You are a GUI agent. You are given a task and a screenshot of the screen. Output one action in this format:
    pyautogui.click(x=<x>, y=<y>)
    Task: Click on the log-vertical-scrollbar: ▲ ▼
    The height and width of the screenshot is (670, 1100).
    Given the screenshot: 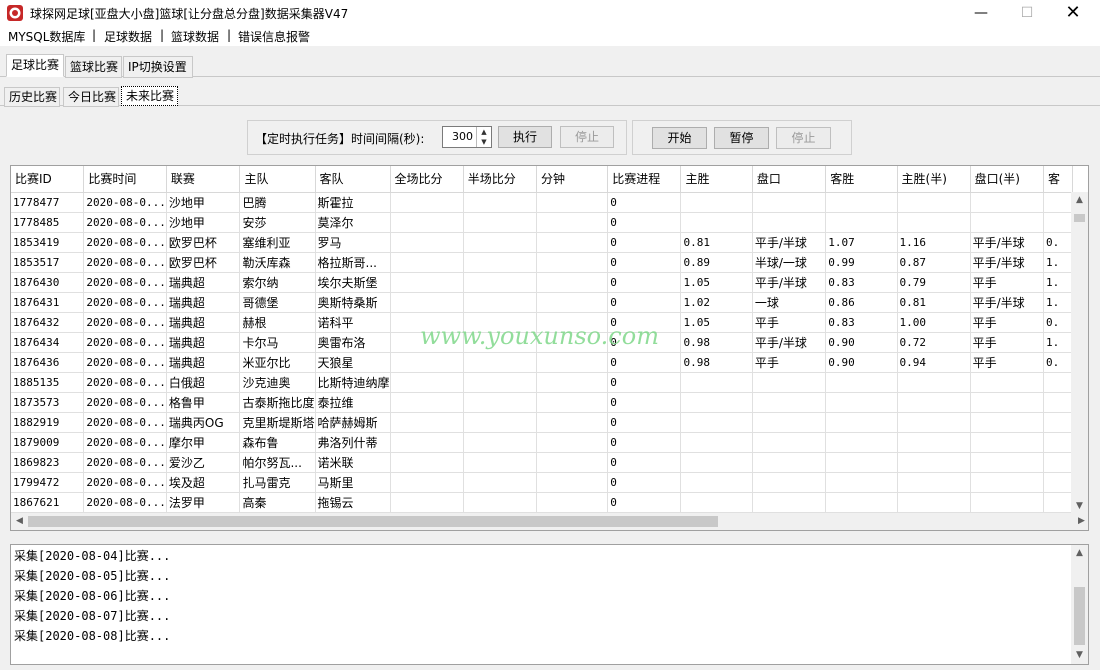 What is the action you would take?
    pyautogui.click(x=1079, y=604)
    